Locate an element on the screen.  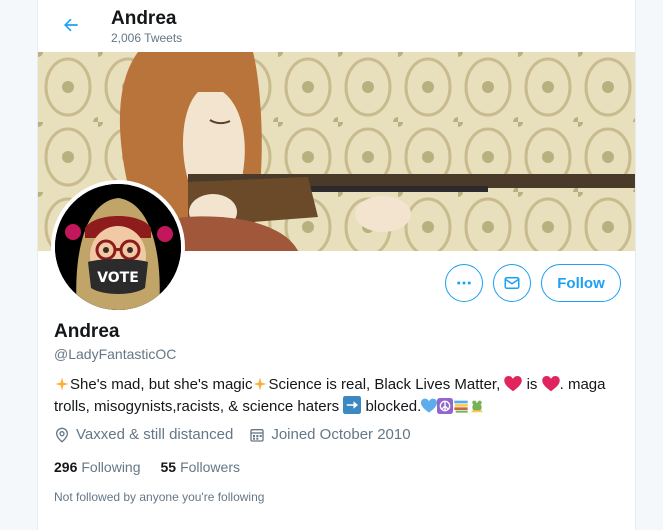
location: Vaxxed & still distanced is located at coordinates (143, 434).